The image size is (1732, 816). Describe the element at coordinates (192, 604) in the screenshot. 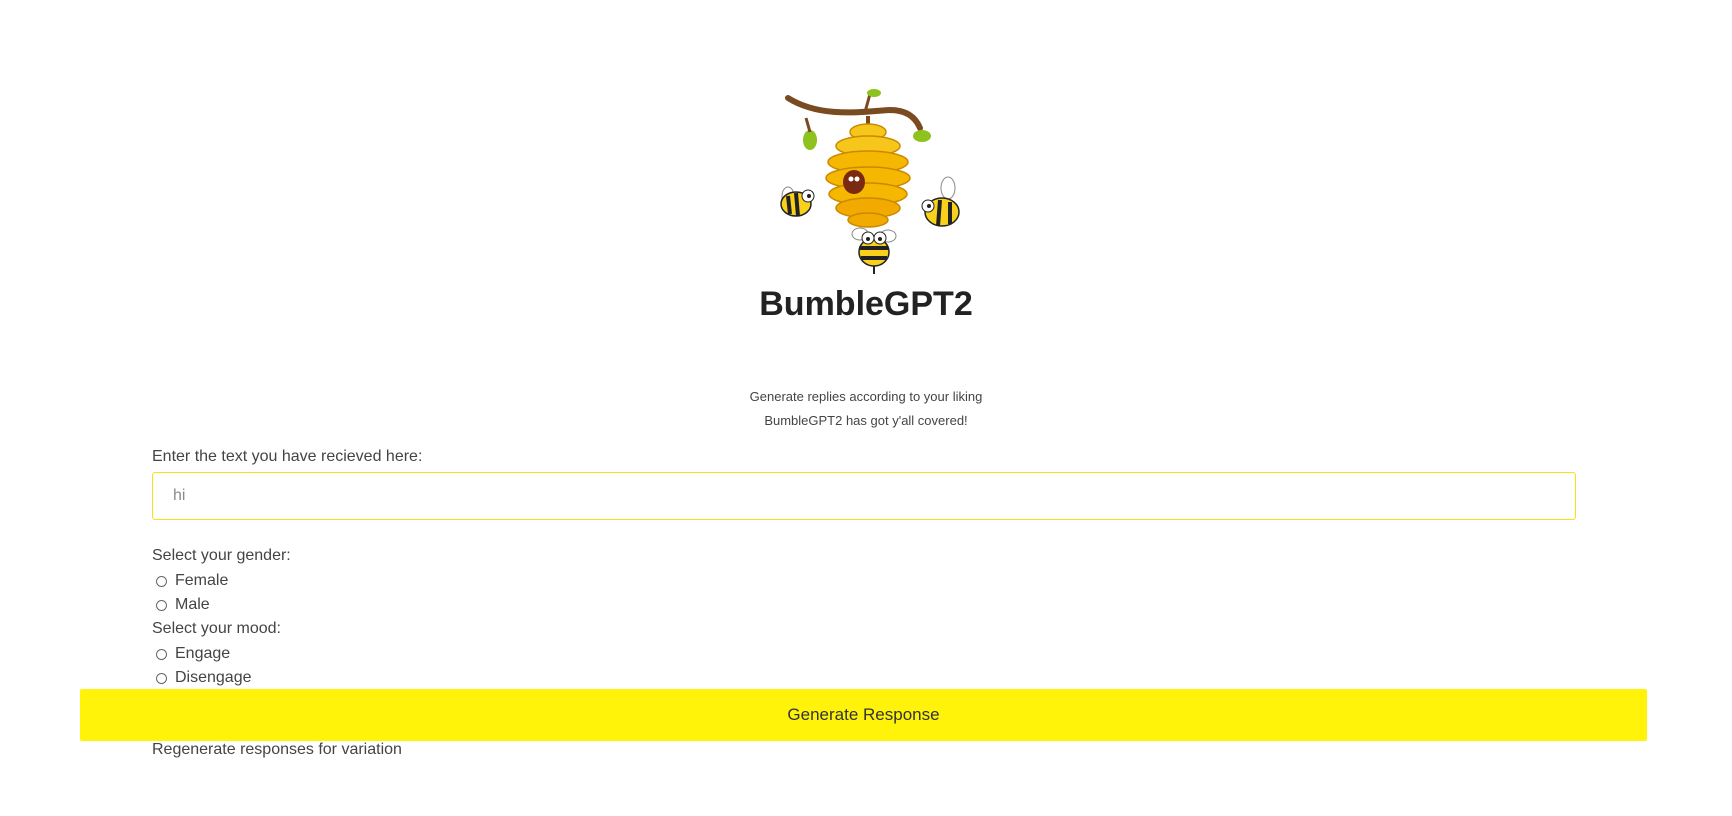

I see `gender-option-label: Male` at that location.